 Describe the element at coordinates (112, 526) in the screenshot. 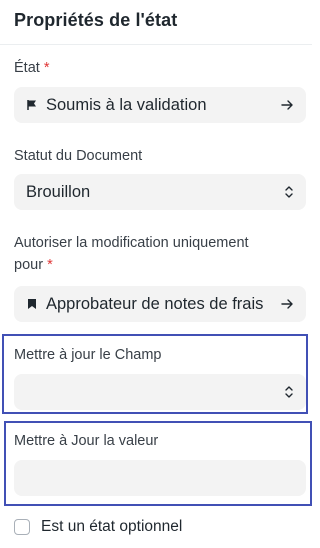

I see `optional-state-label: Est un état optionnel` at that location.